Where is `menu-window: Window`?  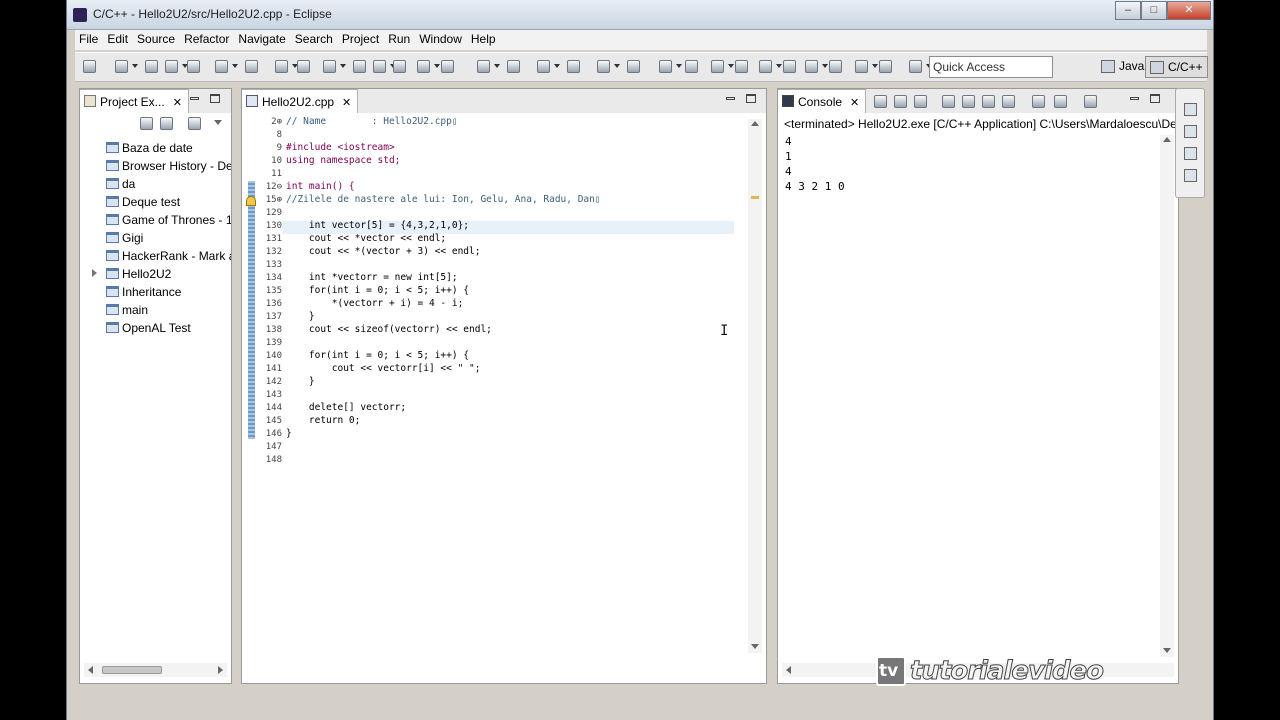 menu-window: Window is located at coordinates (441, 38).